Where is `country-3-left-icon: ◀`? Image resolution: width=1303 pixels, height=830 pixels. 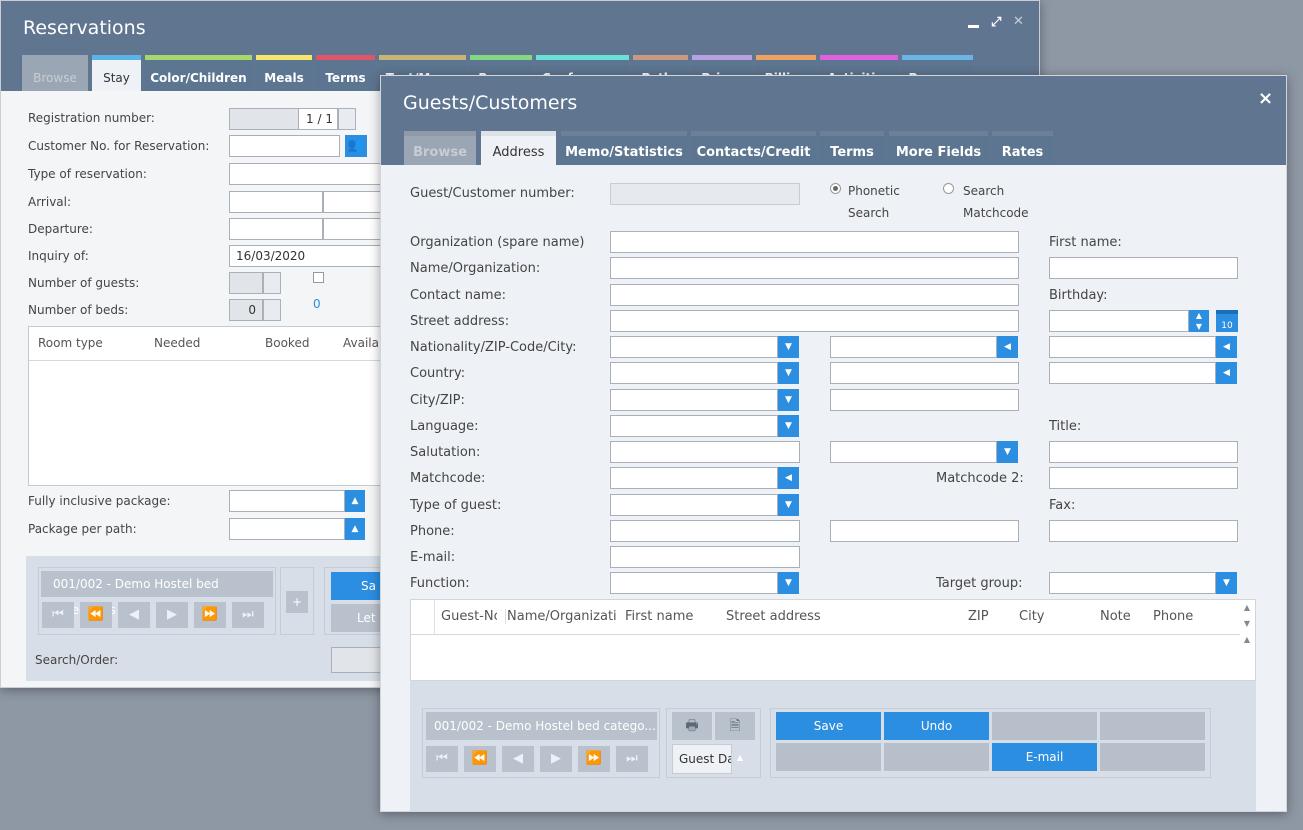 country-3-left-icon: ◀ is located at coordinates (1226, 373).